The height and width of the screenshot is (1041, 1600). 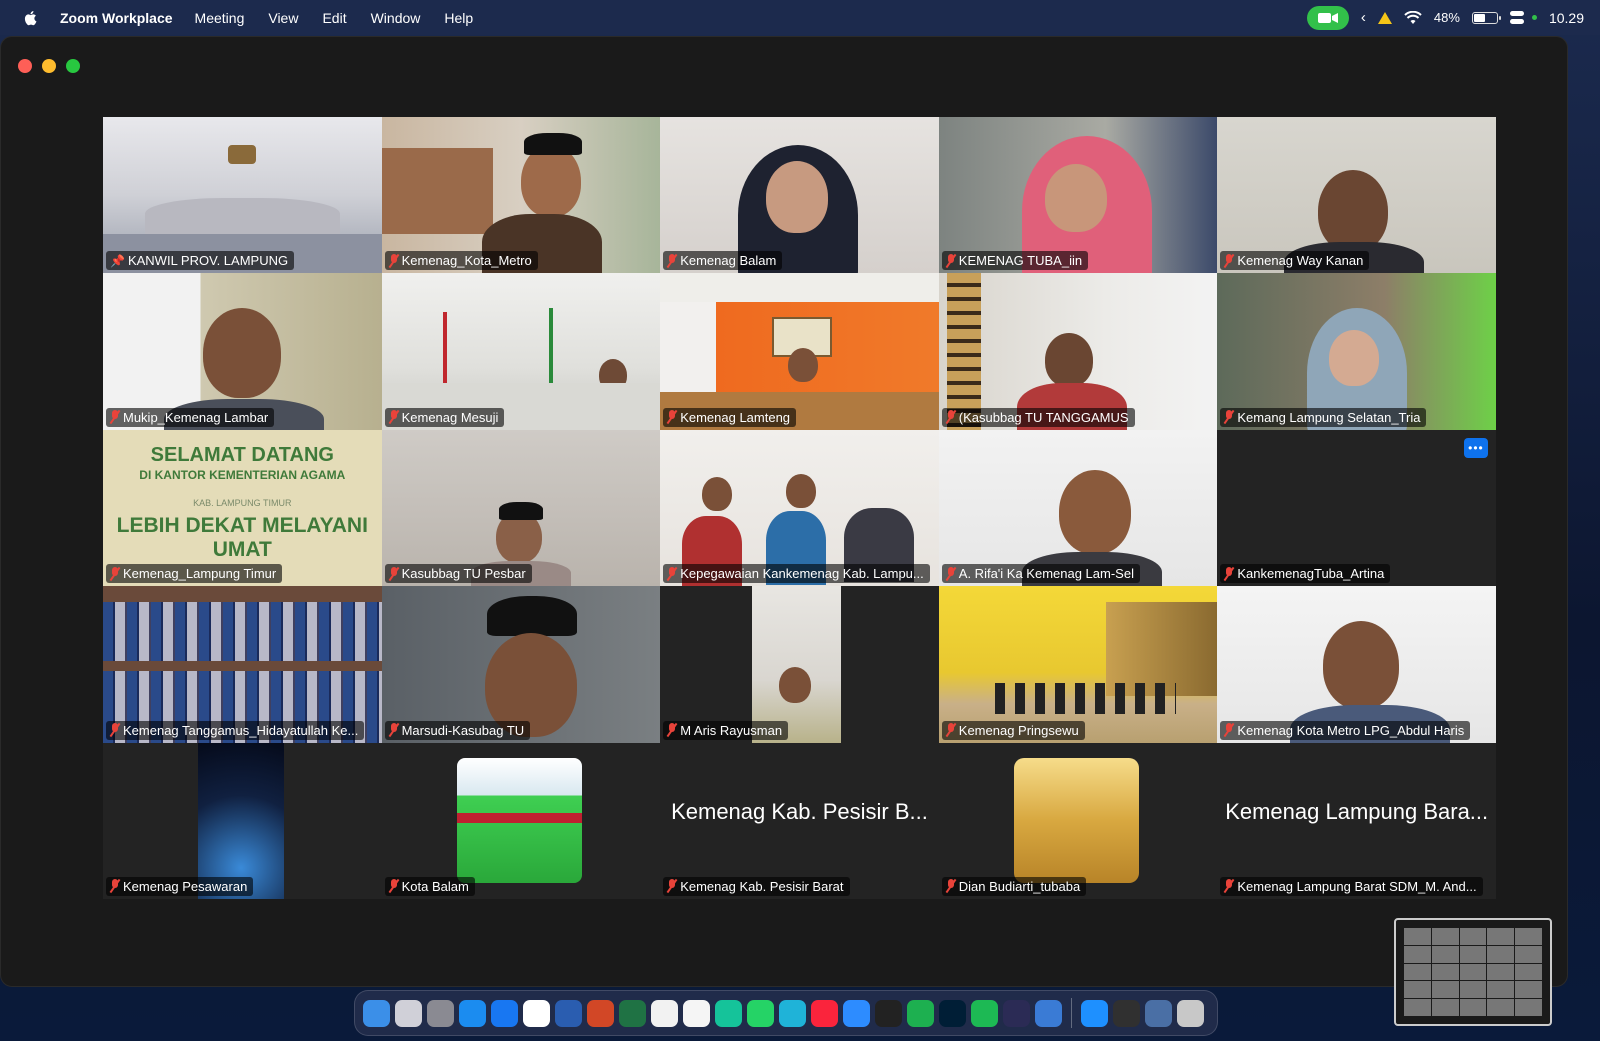 I want to click on terminal-icon, so click(x=888, y=1013).